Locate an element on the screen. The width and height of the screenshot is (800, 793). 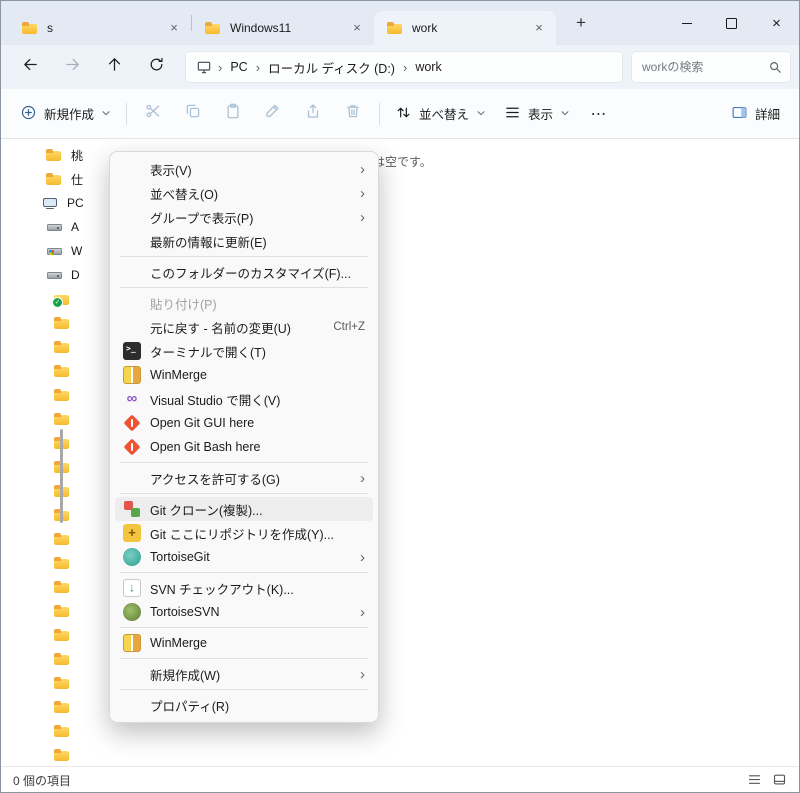
drive-icon is located at coordinates (54, 227).